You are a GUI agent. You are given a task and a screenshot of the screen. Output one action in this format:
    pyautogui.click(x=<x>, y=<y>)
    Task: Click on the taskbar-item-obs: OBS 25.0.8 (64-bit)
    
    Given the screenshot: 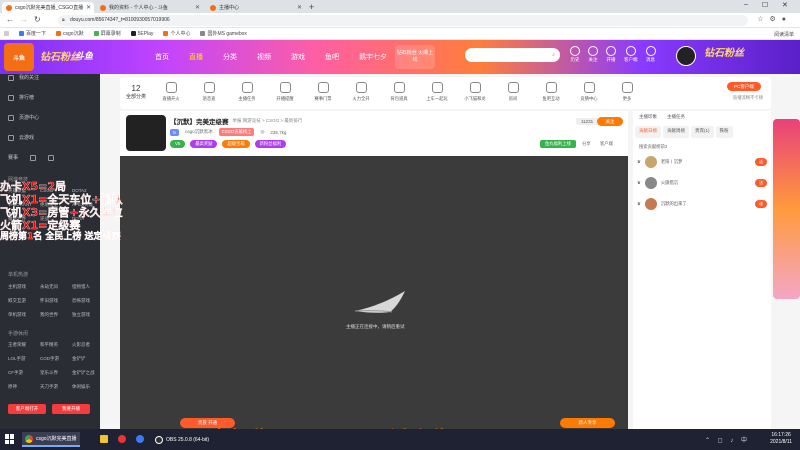 What is the action you would take?
    pyautogui.click(x=182, y=439)
    